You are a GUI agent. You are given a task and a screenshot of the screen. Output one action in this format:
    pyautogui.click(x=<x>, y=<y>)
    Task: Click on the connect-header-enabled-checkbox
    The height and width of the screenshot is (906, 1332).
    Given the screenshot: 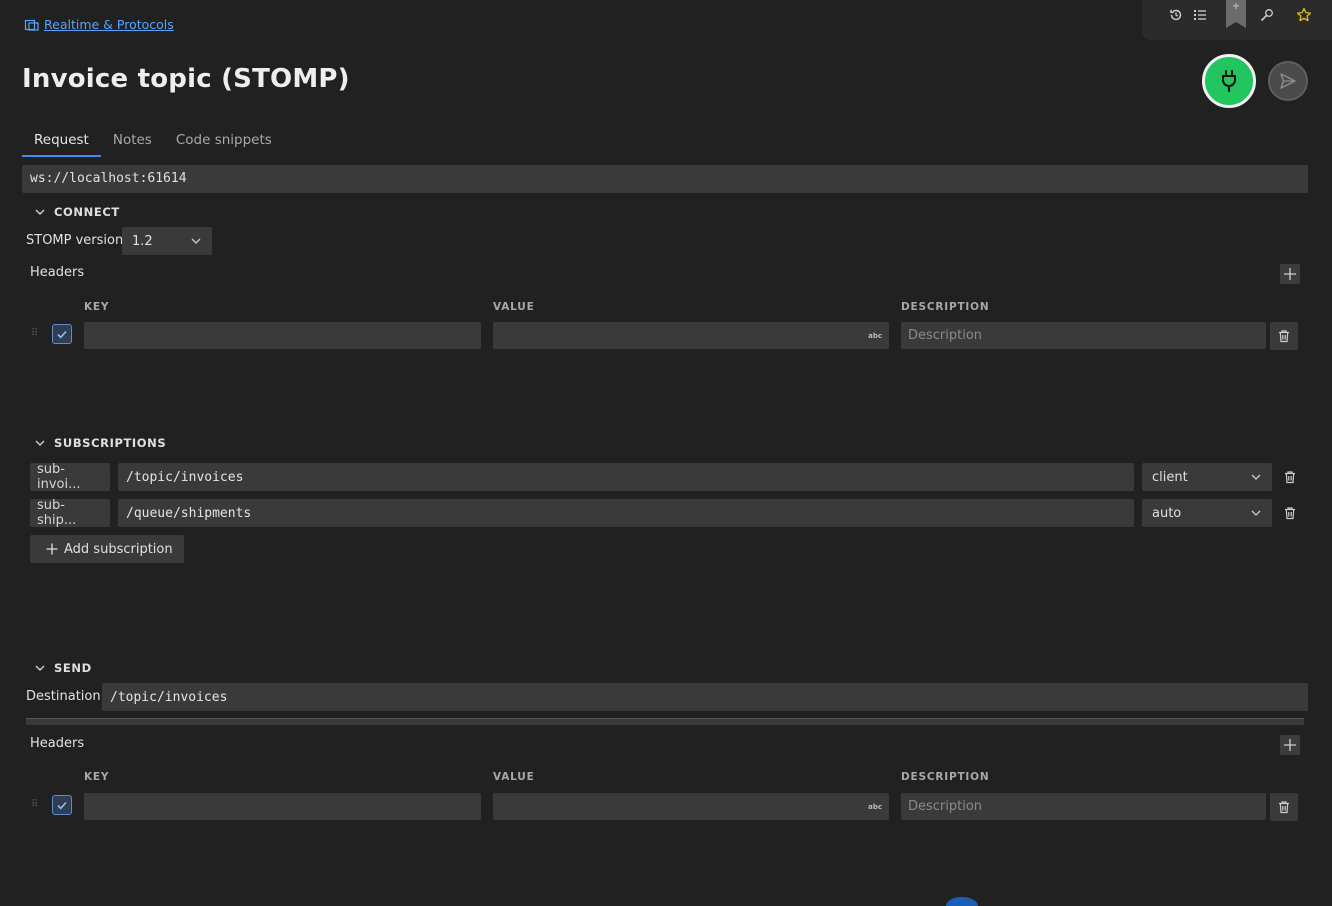 What is the action you would take?
    pyautogui.click(x=62, y=334)
    